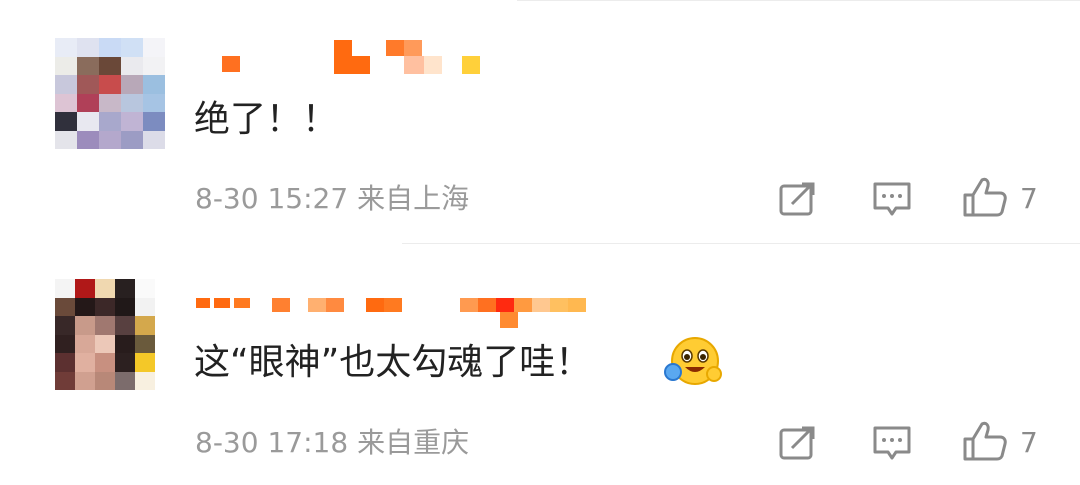  Describe the element at coordinates (393, 362) in the screenshot. I see `comment-text: 这“眼神”也太勾魂了哇！` at that location.